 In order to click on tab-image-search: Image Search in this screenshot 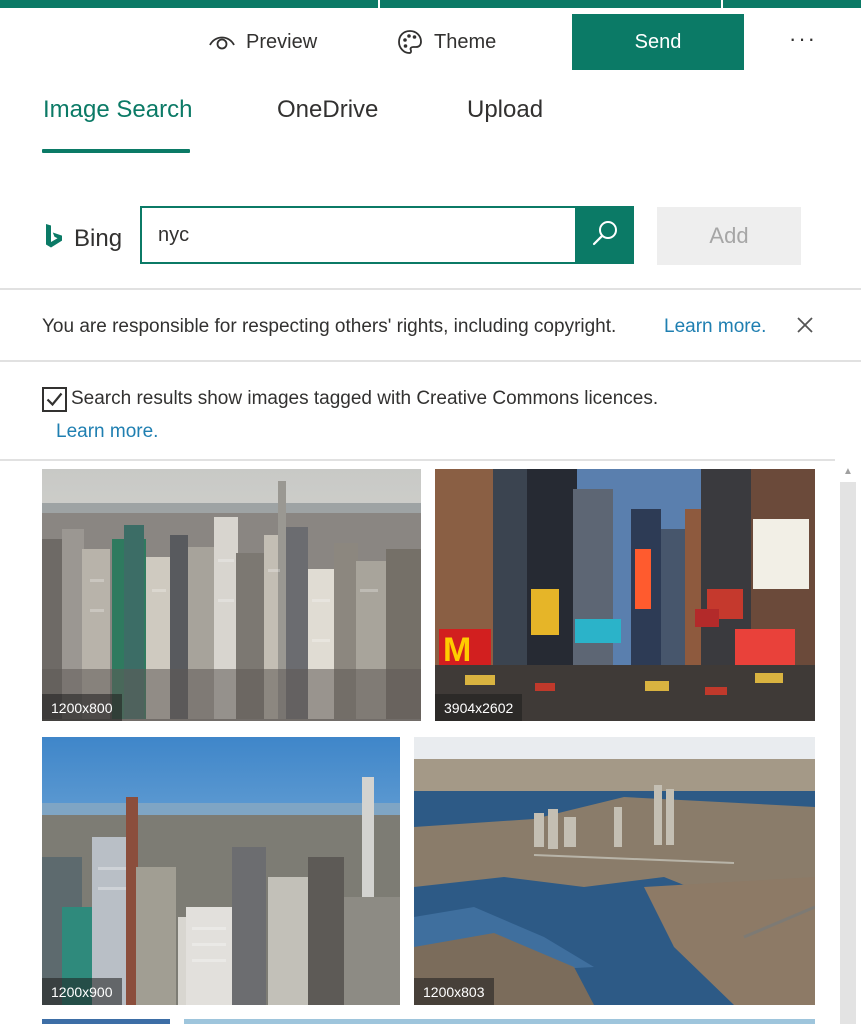, I will do `click(117, 110)`.